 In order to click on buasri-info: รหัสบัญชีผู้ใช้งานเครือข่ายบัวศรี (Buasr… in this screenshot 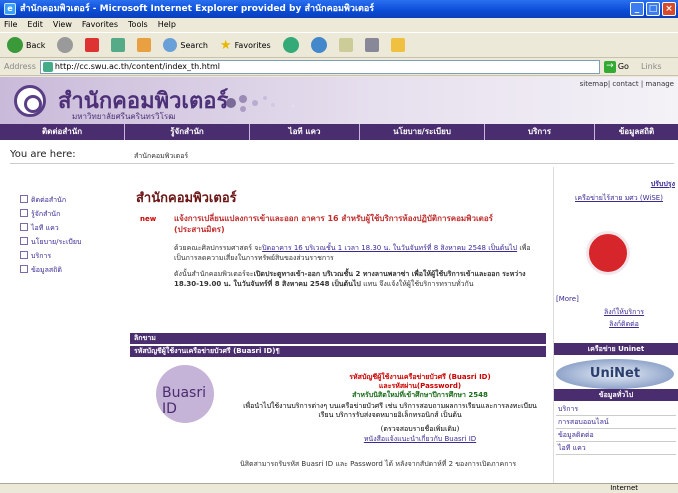, I will do `click(420, 386)`.